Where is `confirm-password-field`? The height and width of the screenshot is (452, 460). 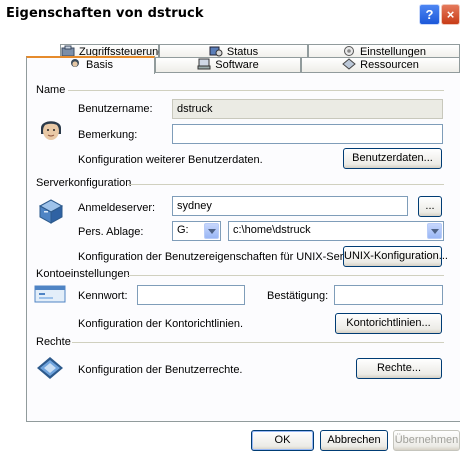 confirm-password-field is located at coordinates (388, 295).